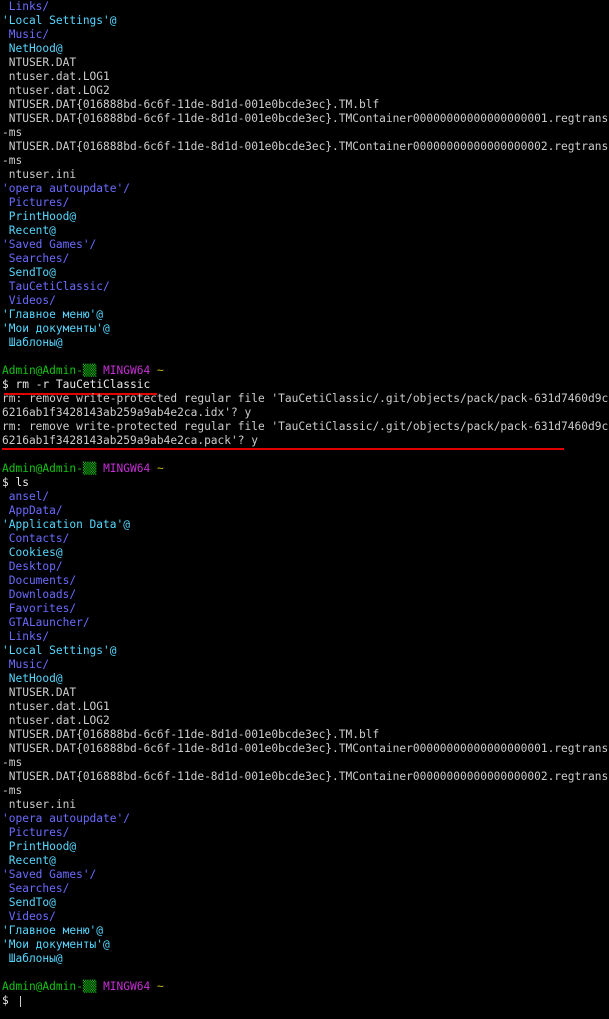 This screenshot has width=609, height=1019. What do you see at coordinates (305, 315) in the screenshot?
I see `listing-row: 'Главное меню'@` at bounding box center [305, 315].